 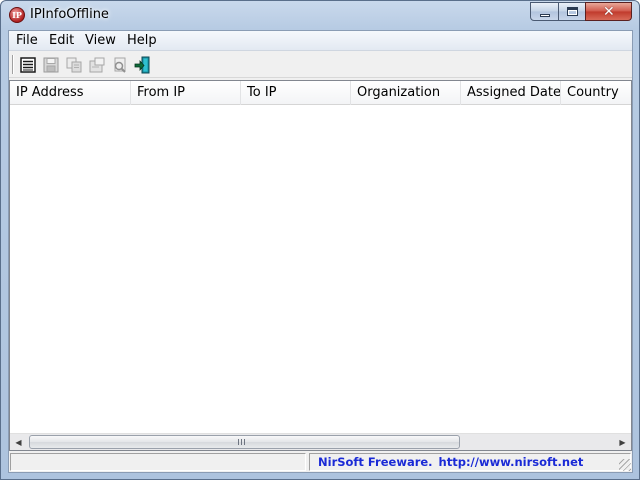 I want to click on properties-icon, so click(x=28, y=65).